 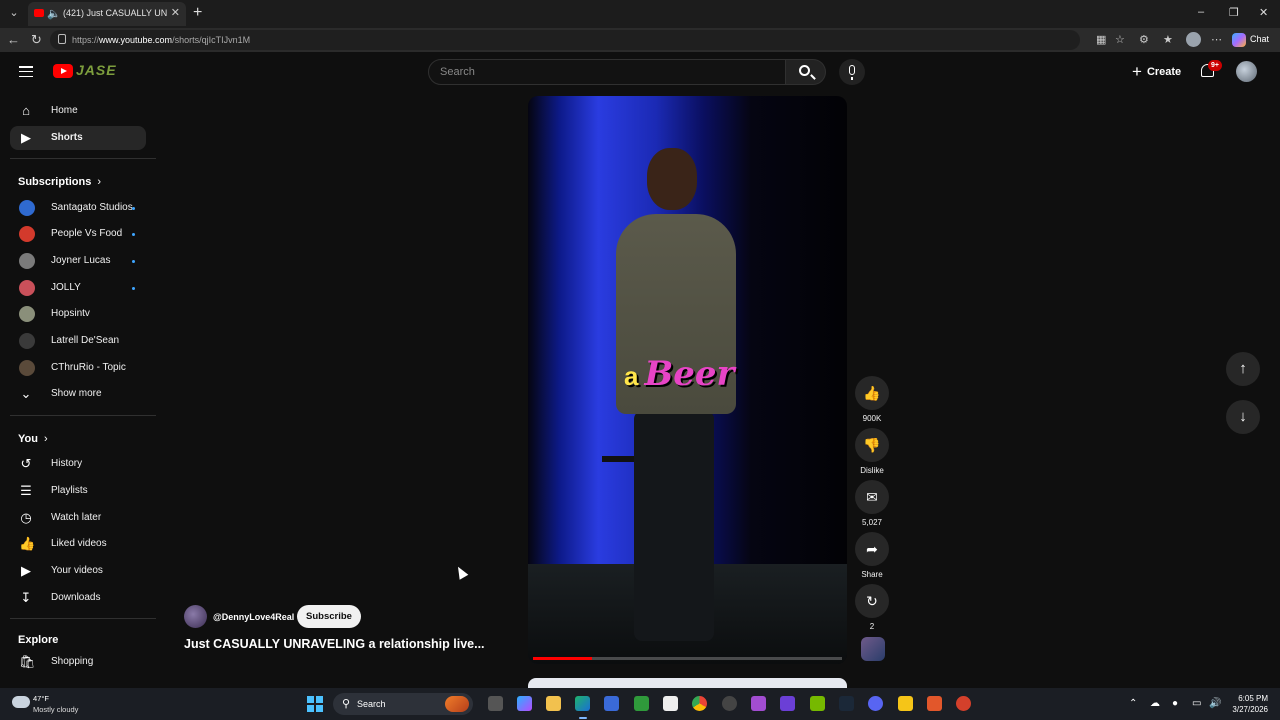 I want to click on sound-thumbnail, so click(x=873, y=649).